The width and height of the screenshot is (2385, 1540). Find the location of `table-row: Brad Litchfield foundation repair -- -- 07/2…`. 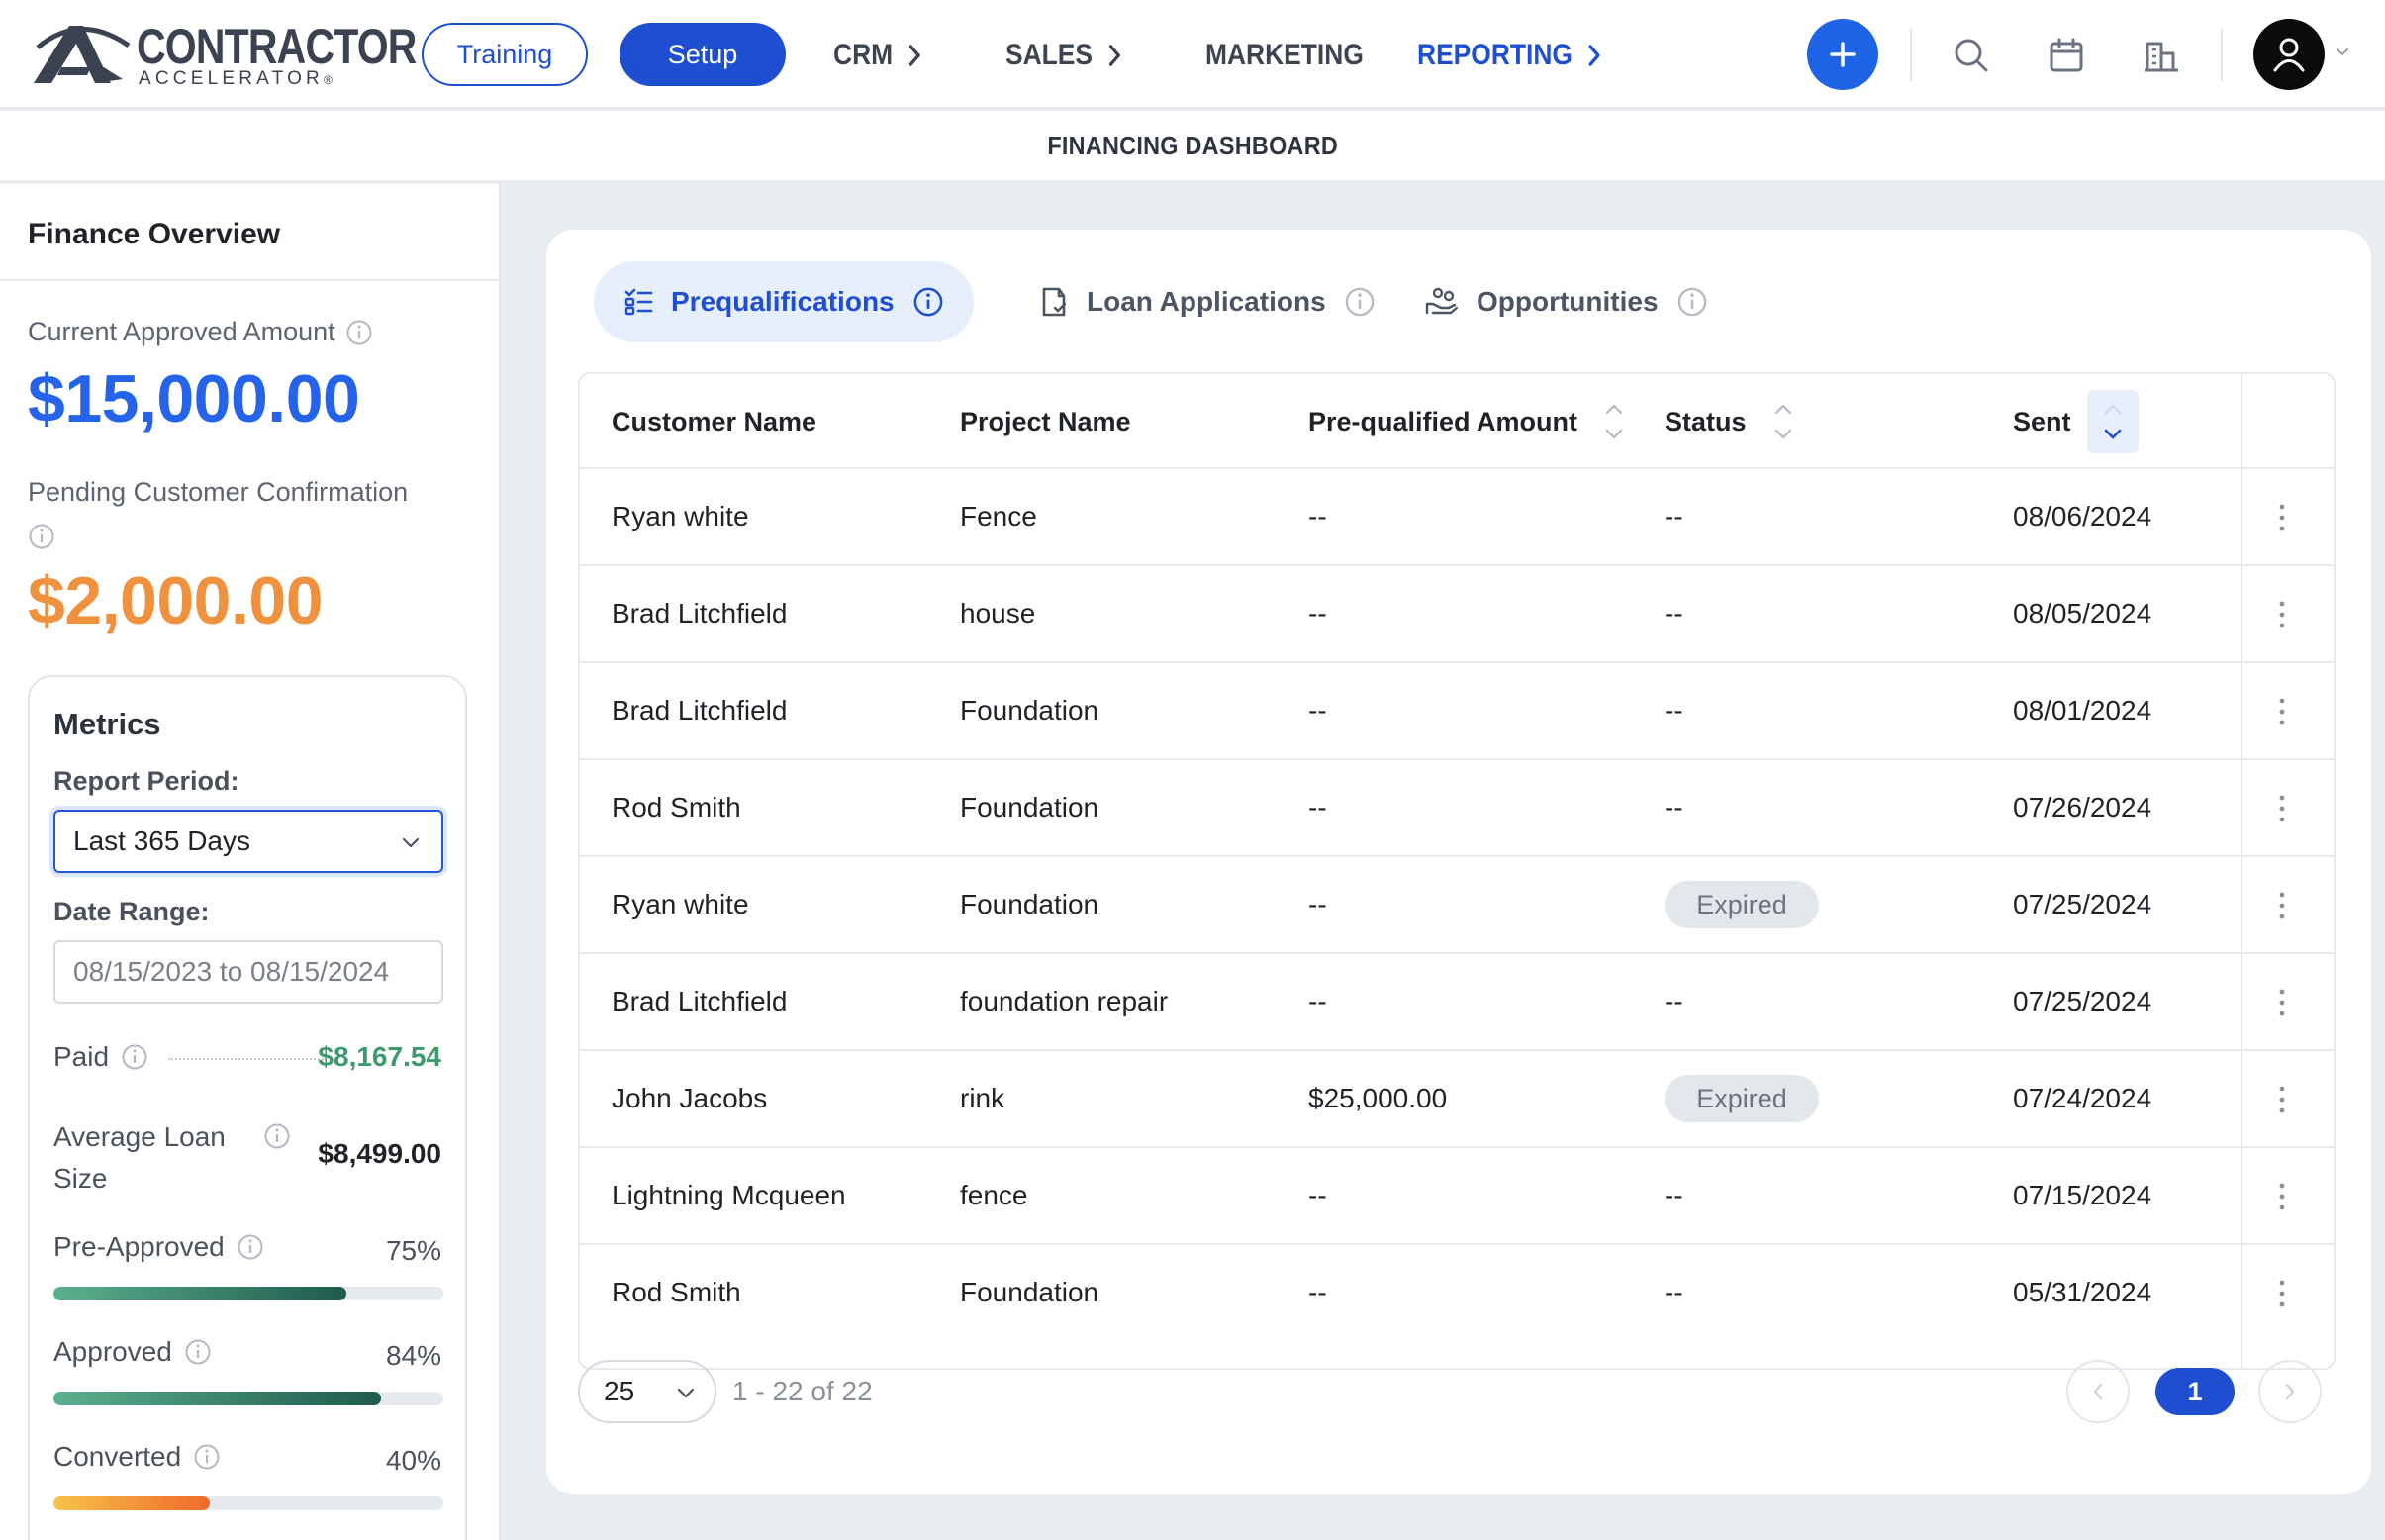

table-row: Brad Litchfield foundation repair -- -- 07/2… is located at coordinates (1457, 1002).